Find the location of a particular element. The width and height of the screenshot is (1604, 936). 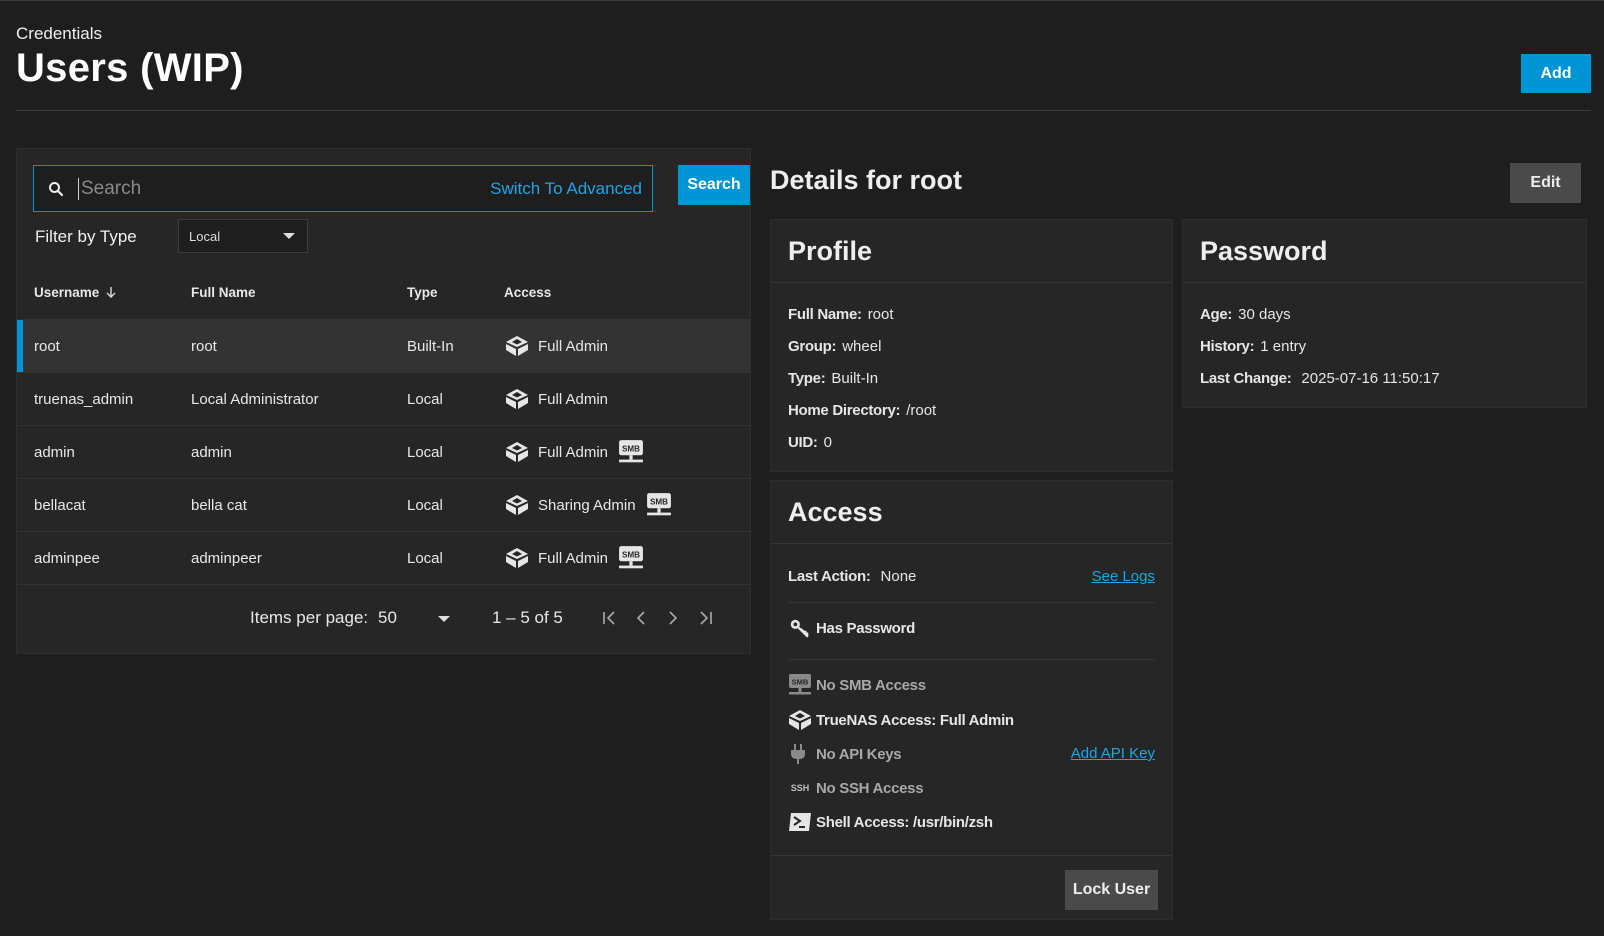

field-label: Full Name: is located at coordinates (825, 314).